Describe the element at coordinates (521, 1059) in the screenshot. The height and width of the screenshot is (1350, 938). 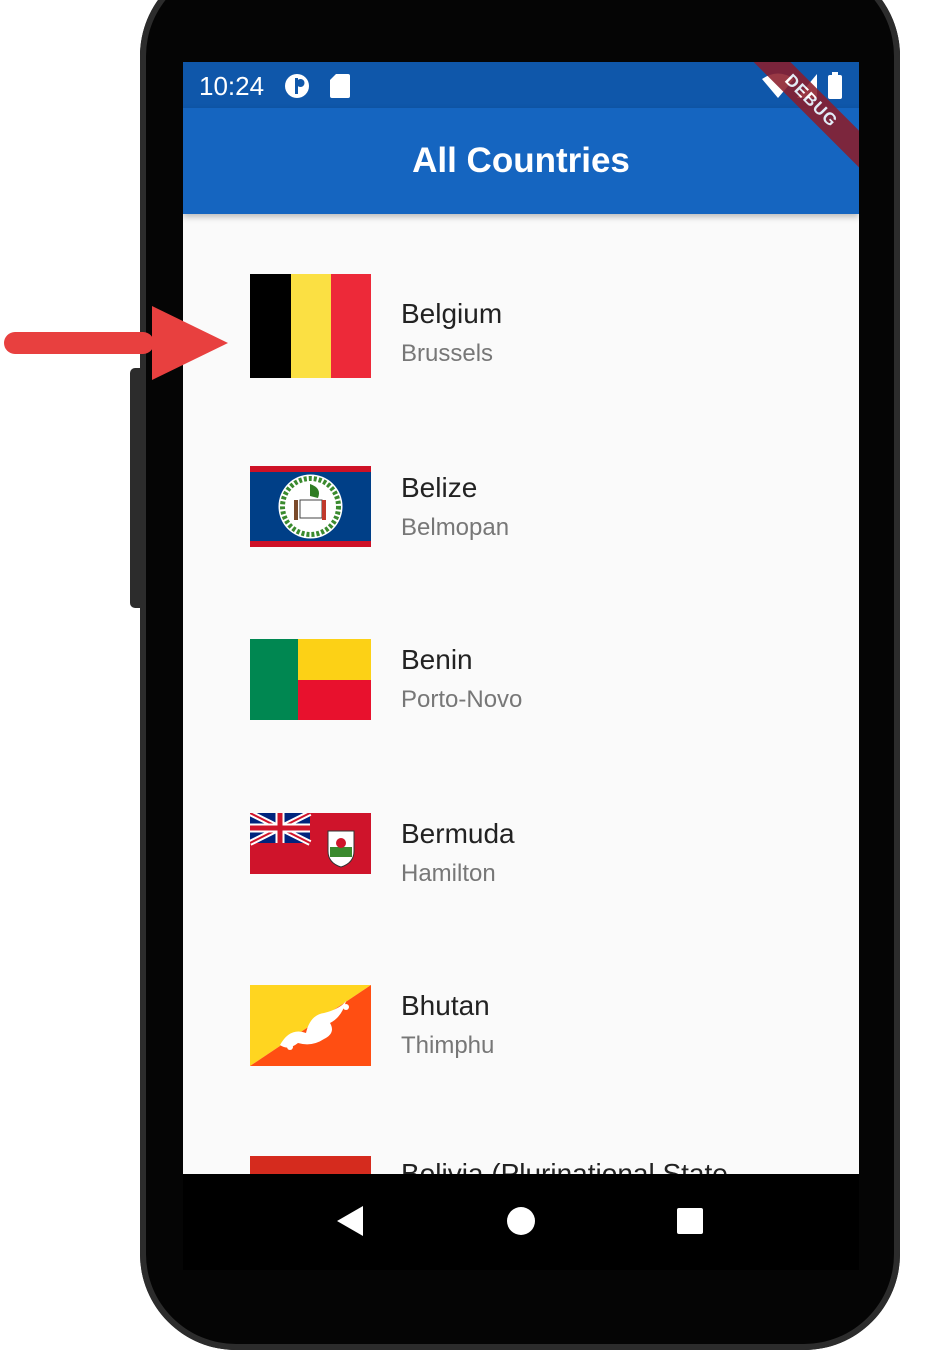
I see `list-item-bhutan: Bhutan Thimphu` at that location.